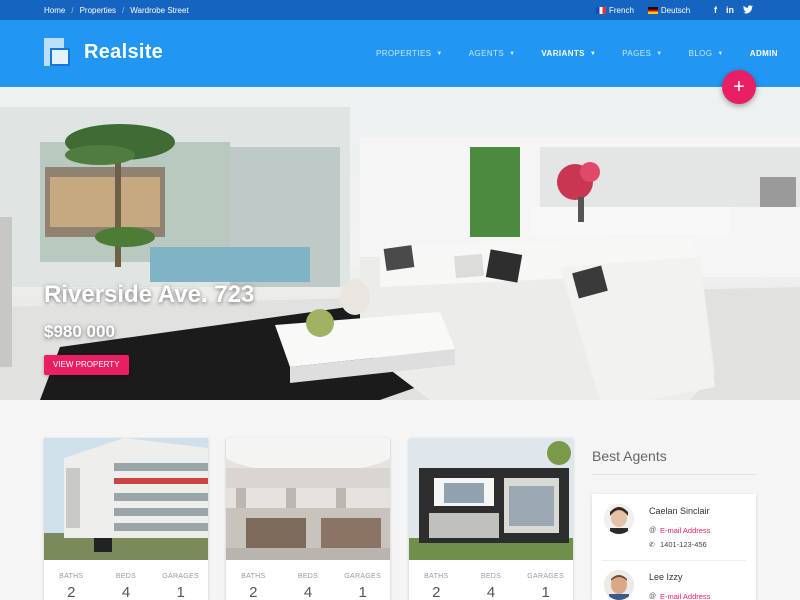  I want to click on view-property-button: VIEW PROPERTY, so click(86, 365).